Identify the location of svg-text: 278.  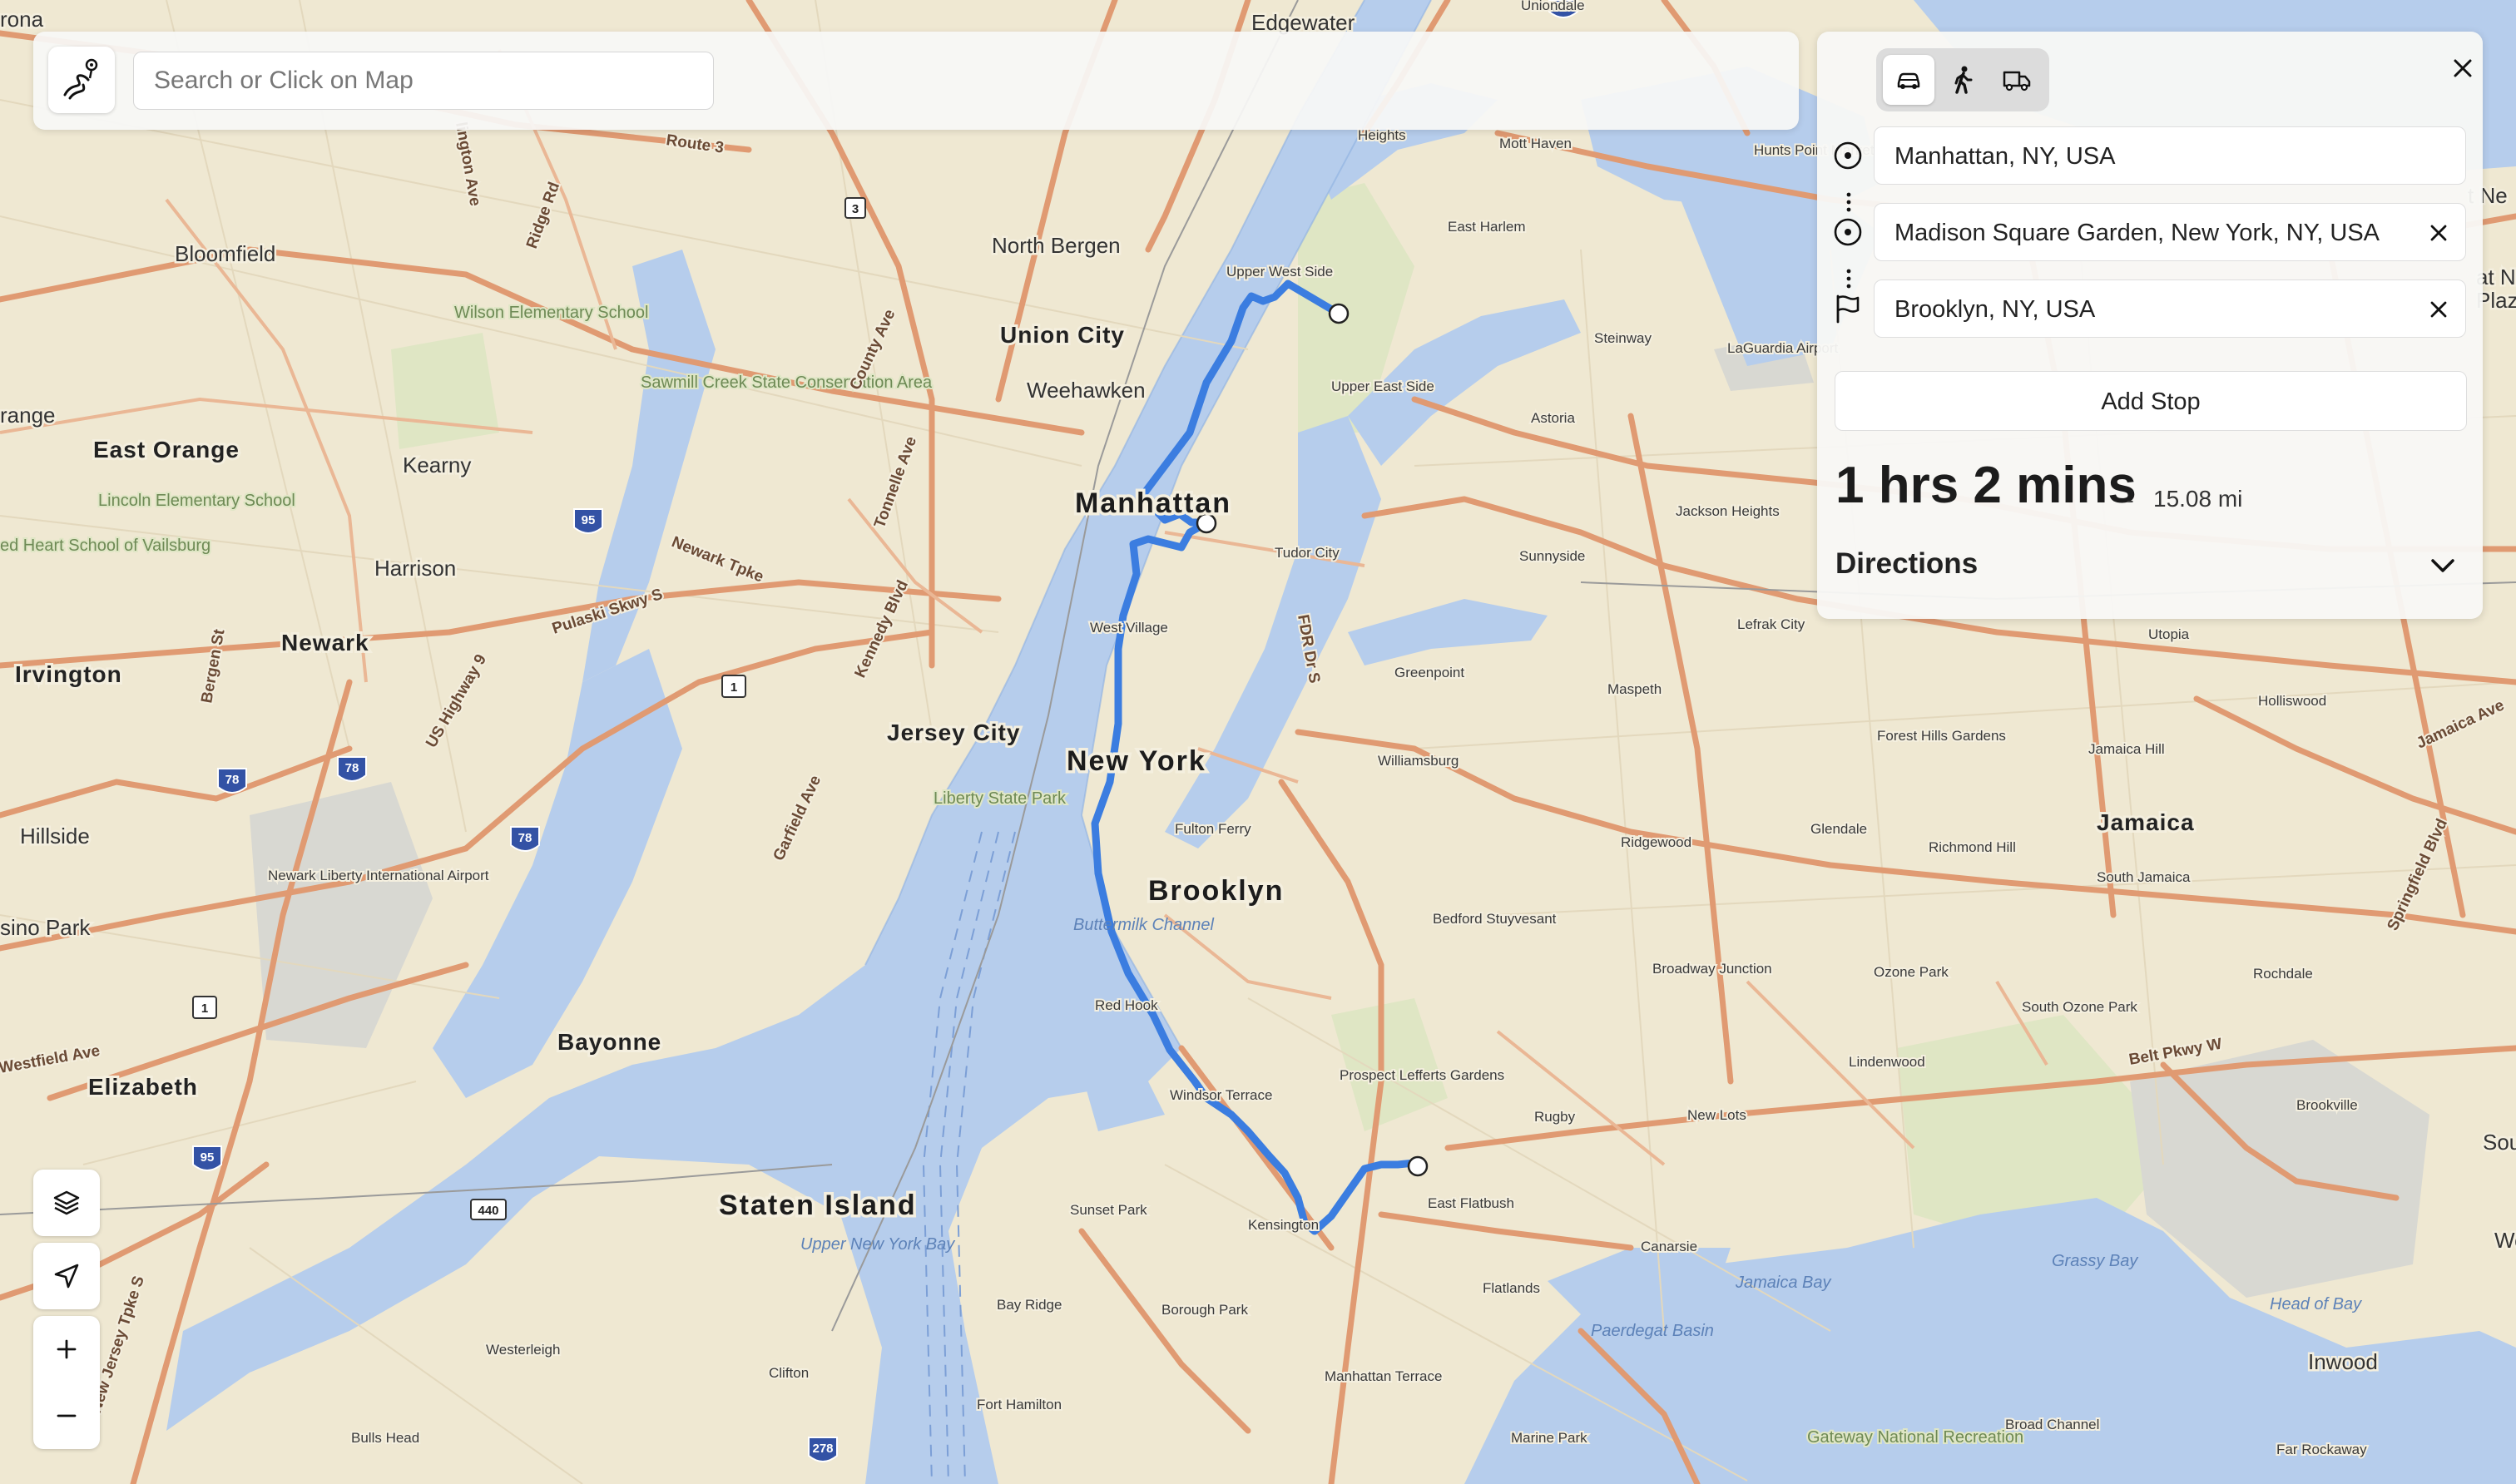
(822, 1449).